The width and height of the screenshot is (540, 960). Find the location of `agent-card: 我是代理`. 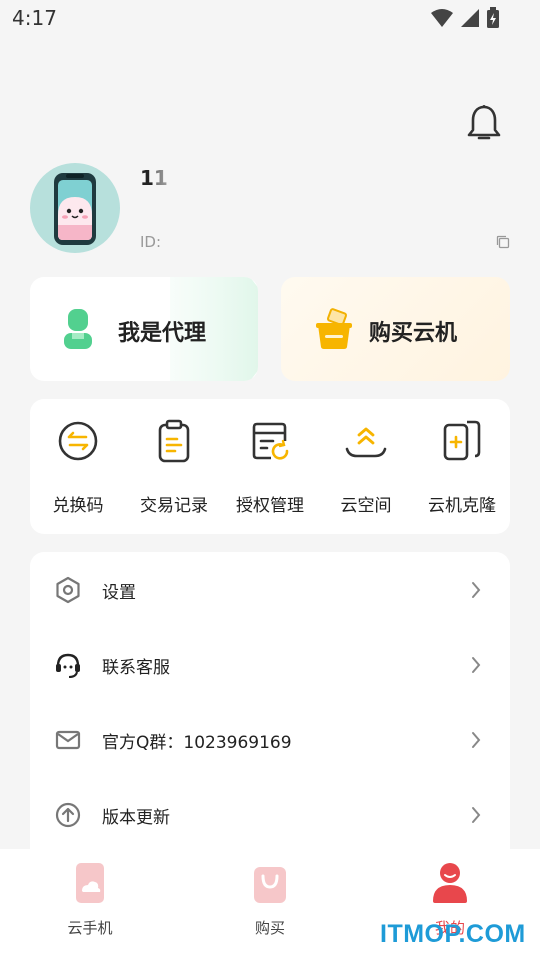

agent-card: 我是代理 is located at coordinates (144, 329).